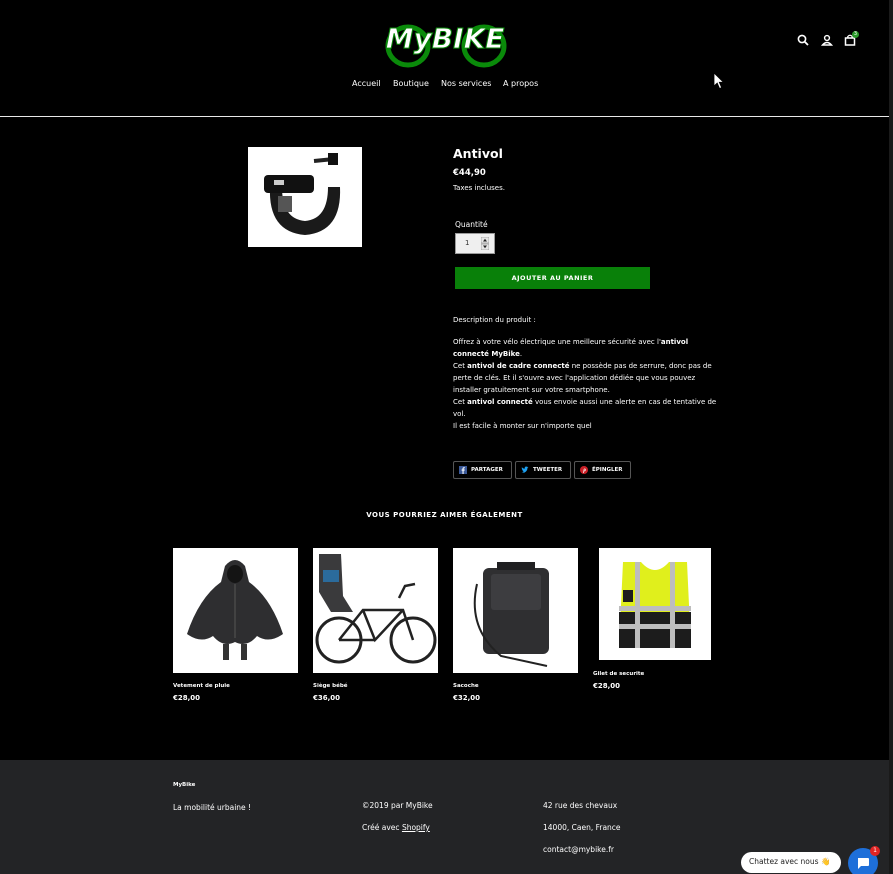 The width and height of the screenshot is (893, 874). I want to click on chat-bubble-icon, so click(863, 863).